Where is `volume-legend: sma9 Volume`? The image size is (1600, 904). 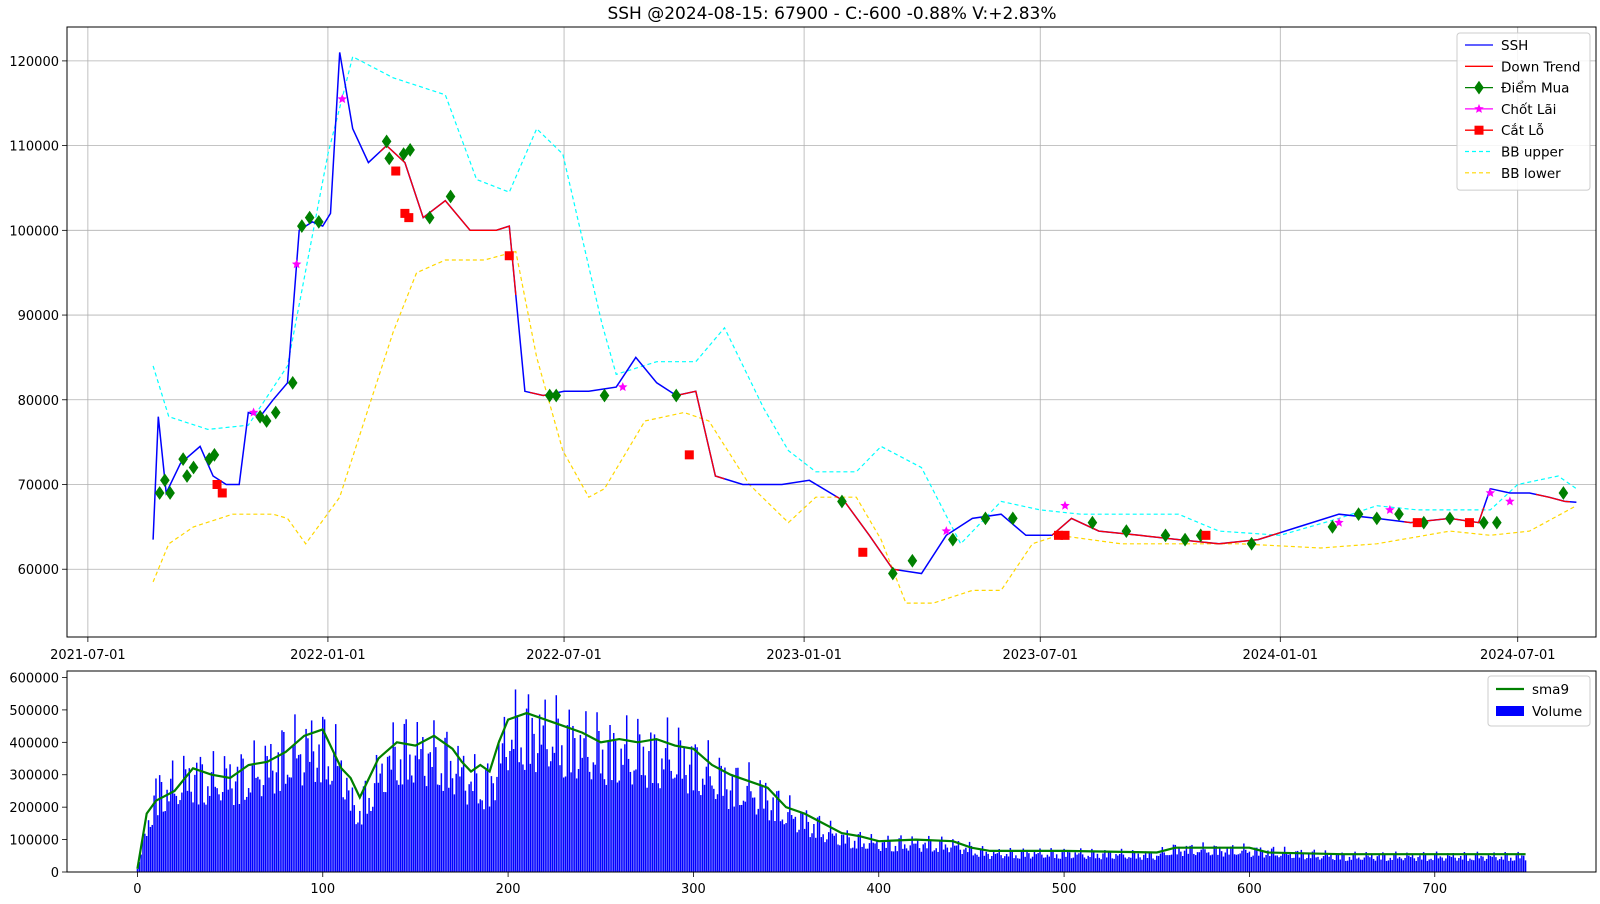 volume-legend: sma9 Volume is located at coordinates (1539, 701).